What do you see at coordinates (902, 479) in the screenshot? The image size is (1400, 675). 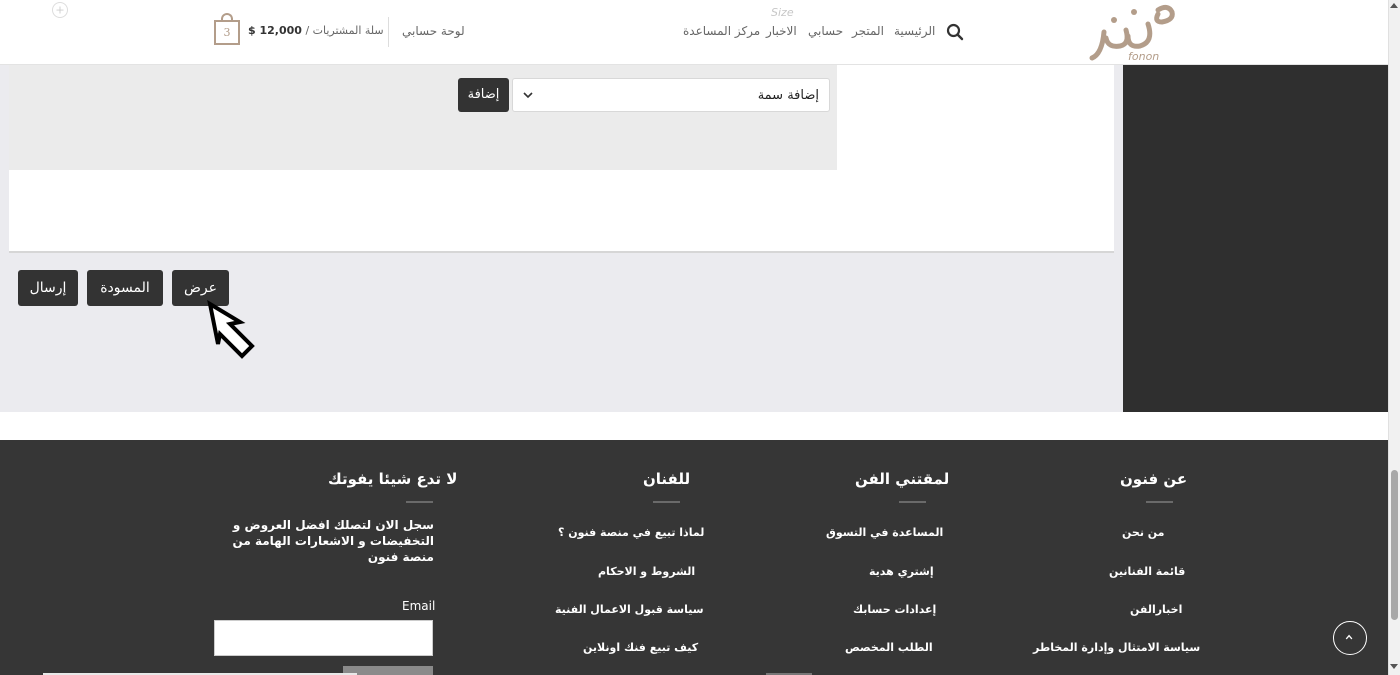 I see `footer-collectors-title: لمقتني الفن` at bounding box center [902, 479].